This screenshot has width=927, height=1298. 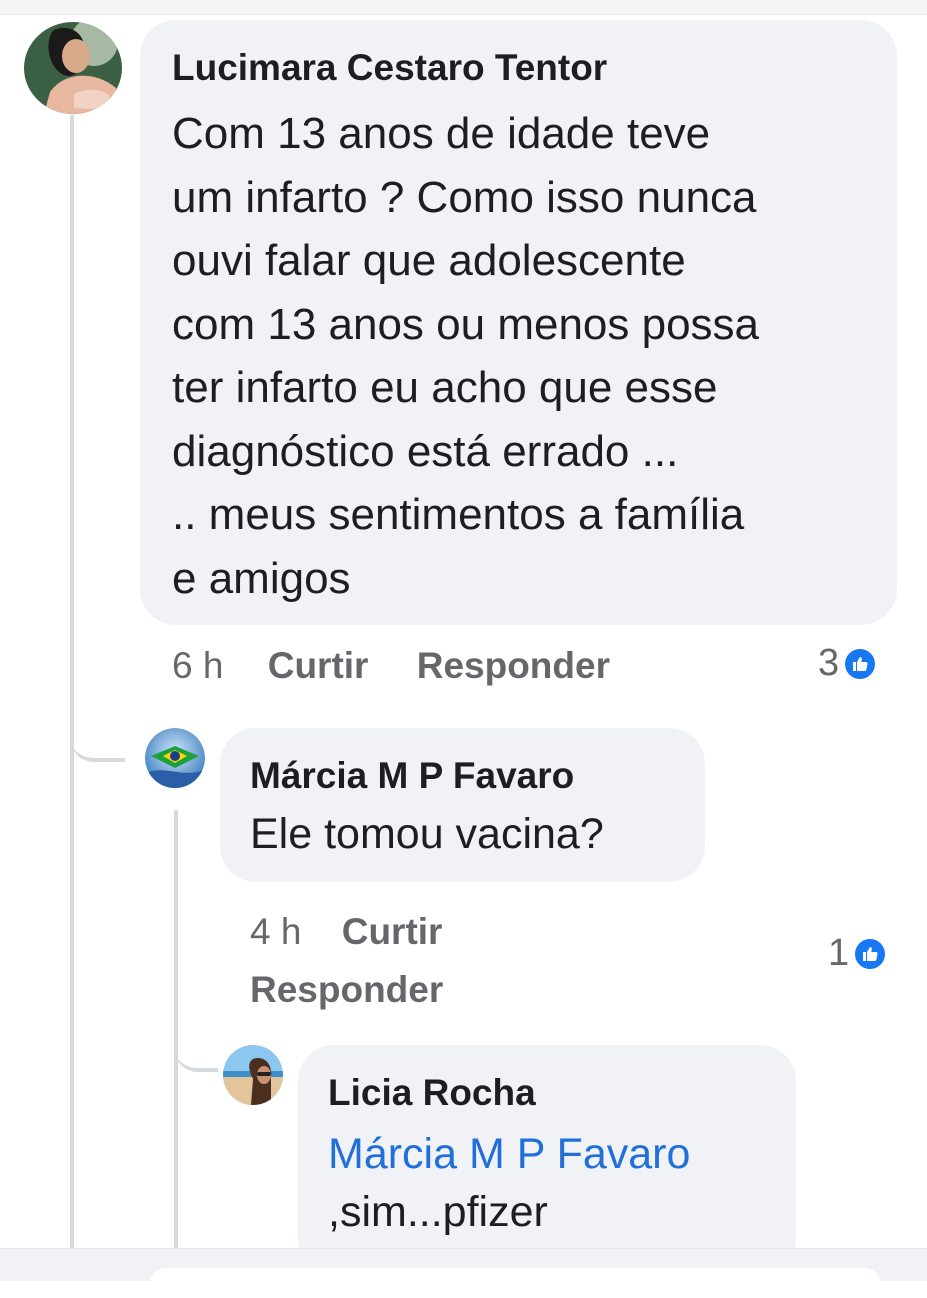 What do you see at coordinates (197, 665) in the screenshot?
I see `comment-time: 6 h` at bounding box center [197, 665].